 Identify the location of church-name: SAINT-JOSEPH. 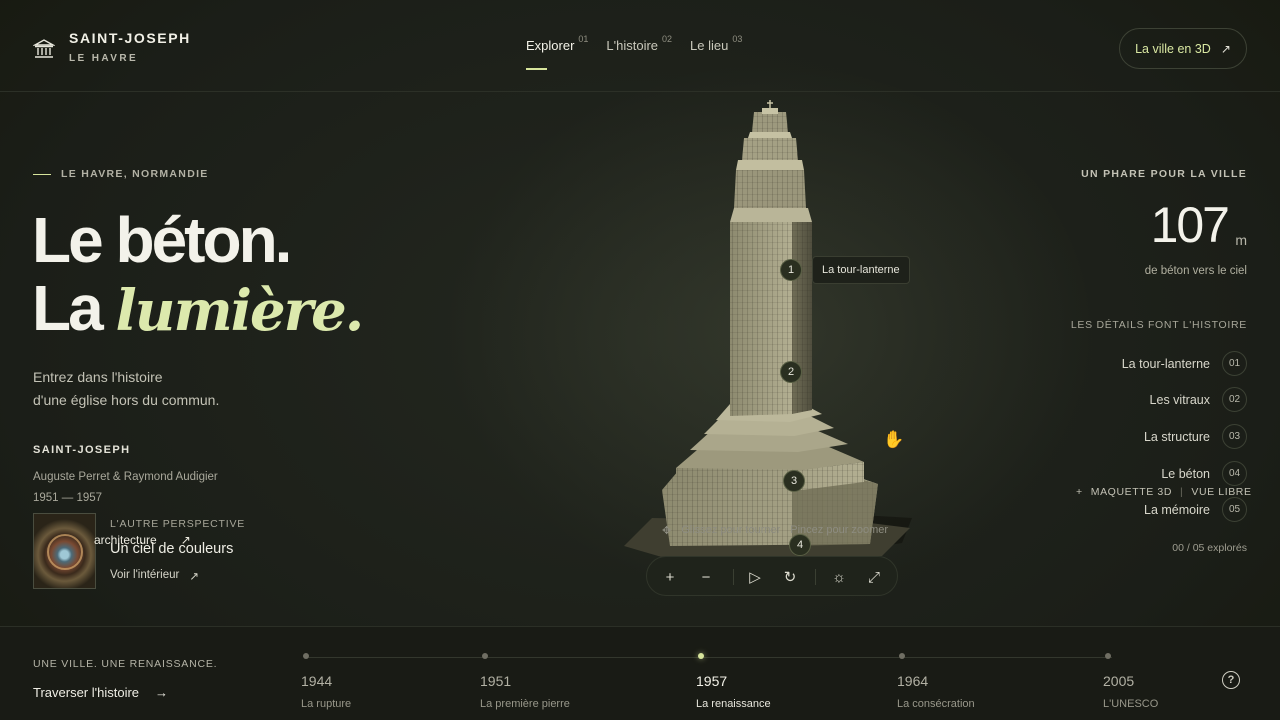
(82, 450).